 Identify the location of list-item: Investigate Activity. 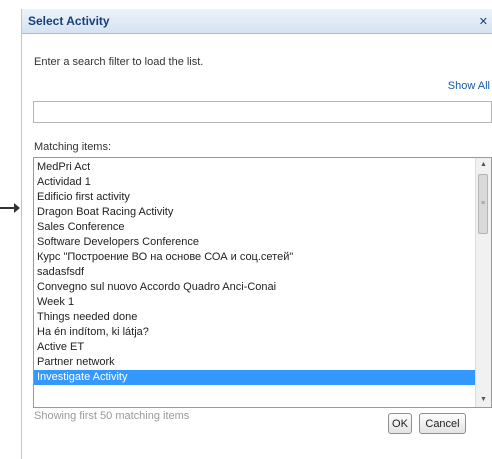
(254, 377).